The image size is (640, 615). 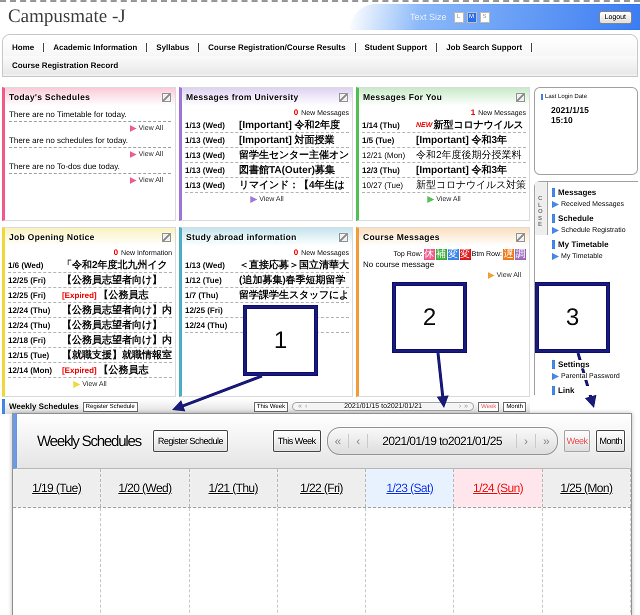 I want to click on legend-icon: 休, so click(x=429, y=254).